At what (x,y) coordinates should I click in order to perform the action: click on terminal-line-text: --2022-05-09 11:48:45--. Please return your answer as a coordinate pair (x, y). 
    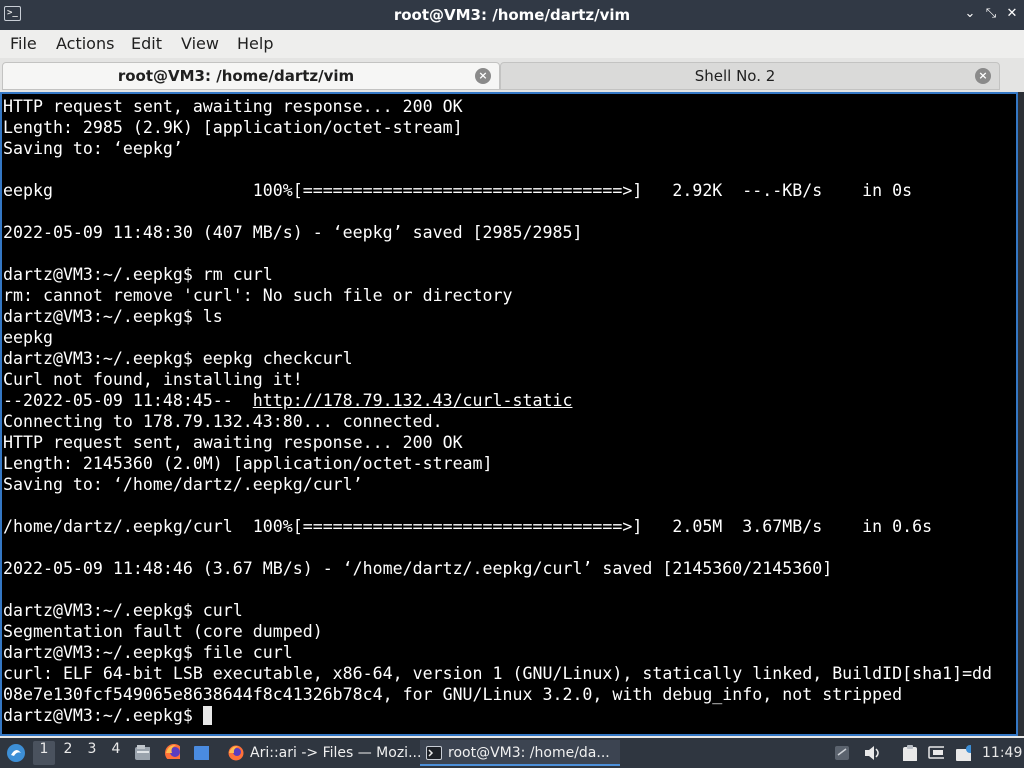
    Looking at the image, I should click on (128, 400).